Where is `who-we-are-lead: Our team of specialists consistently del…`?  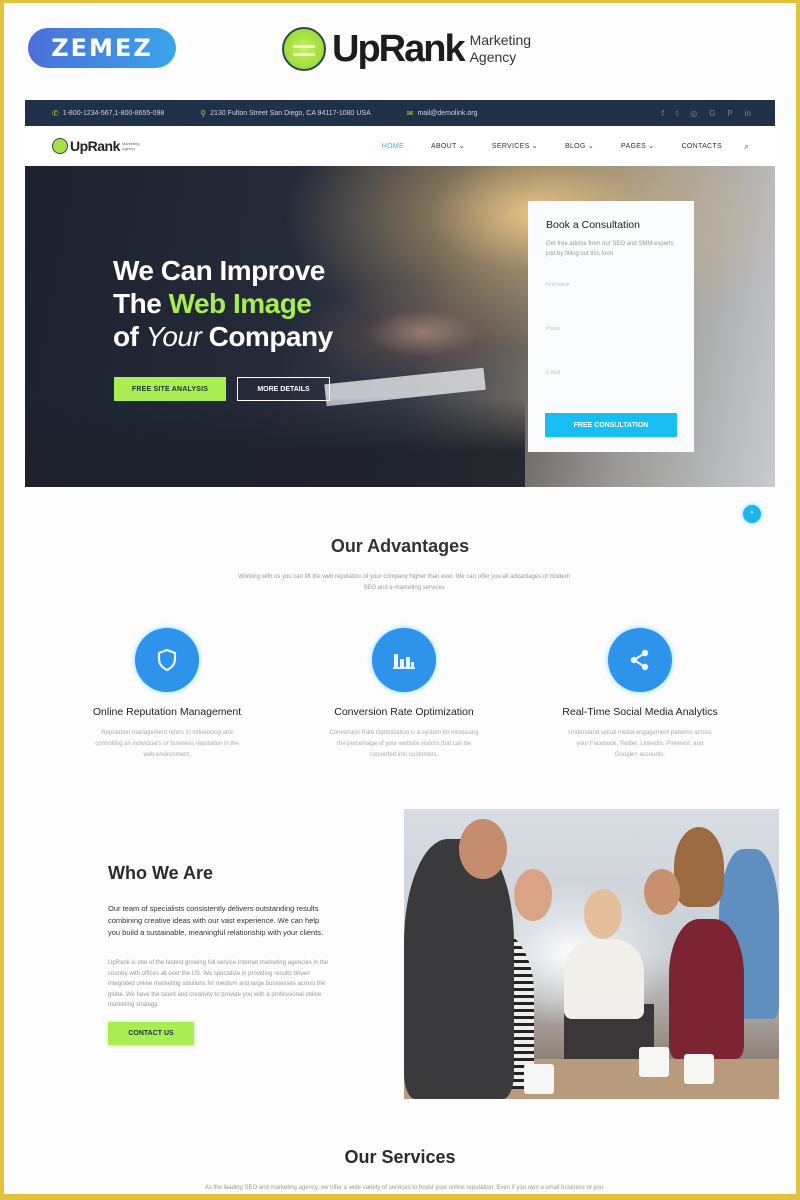 who-we-are-lead: Our team of specialists consistently del… is located at coordinates (216, 920).